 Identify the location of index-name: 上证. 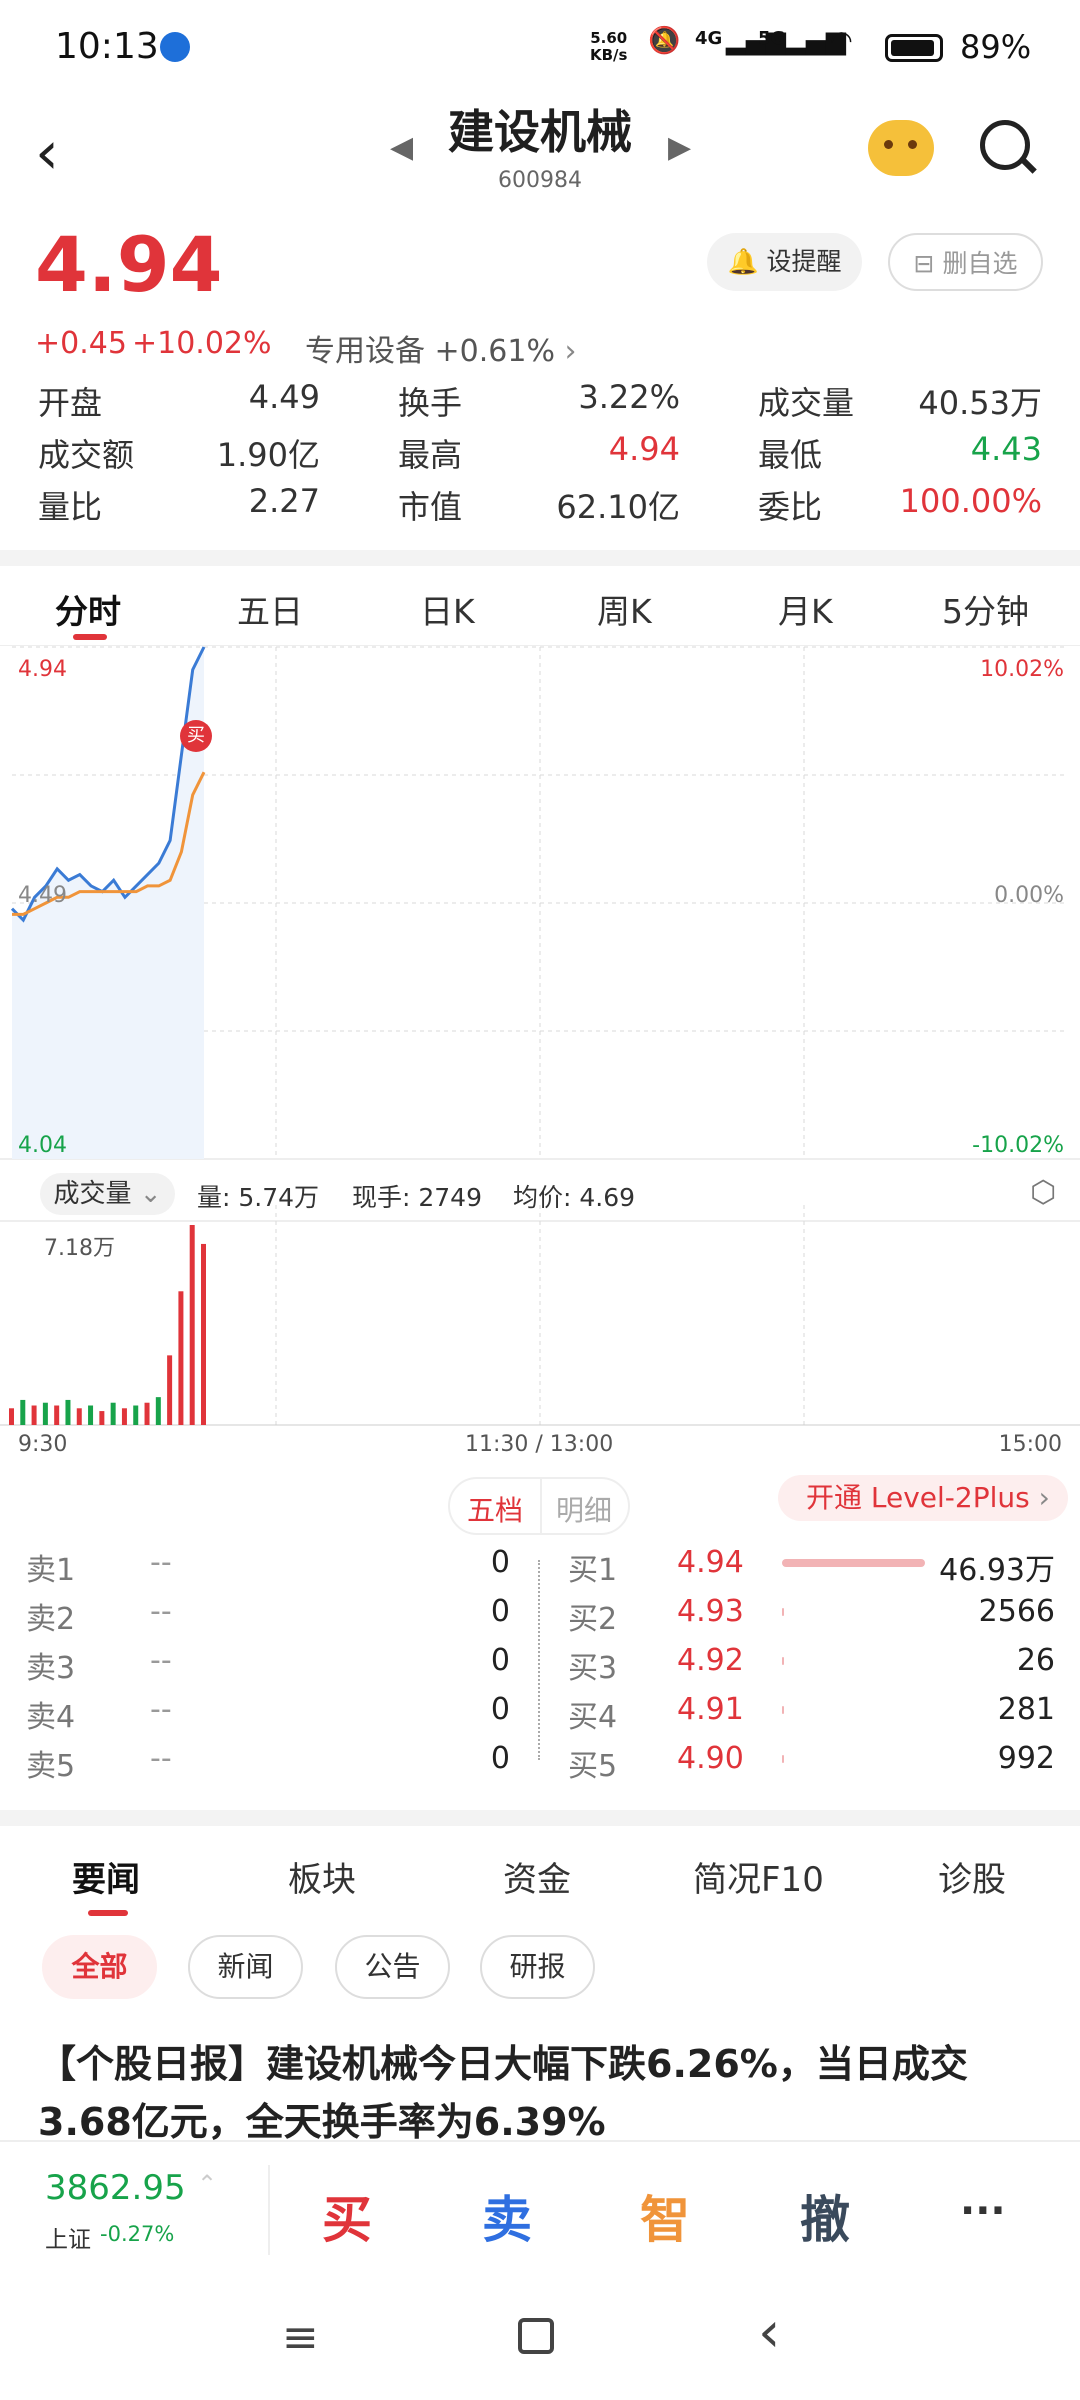
(68, 2240).